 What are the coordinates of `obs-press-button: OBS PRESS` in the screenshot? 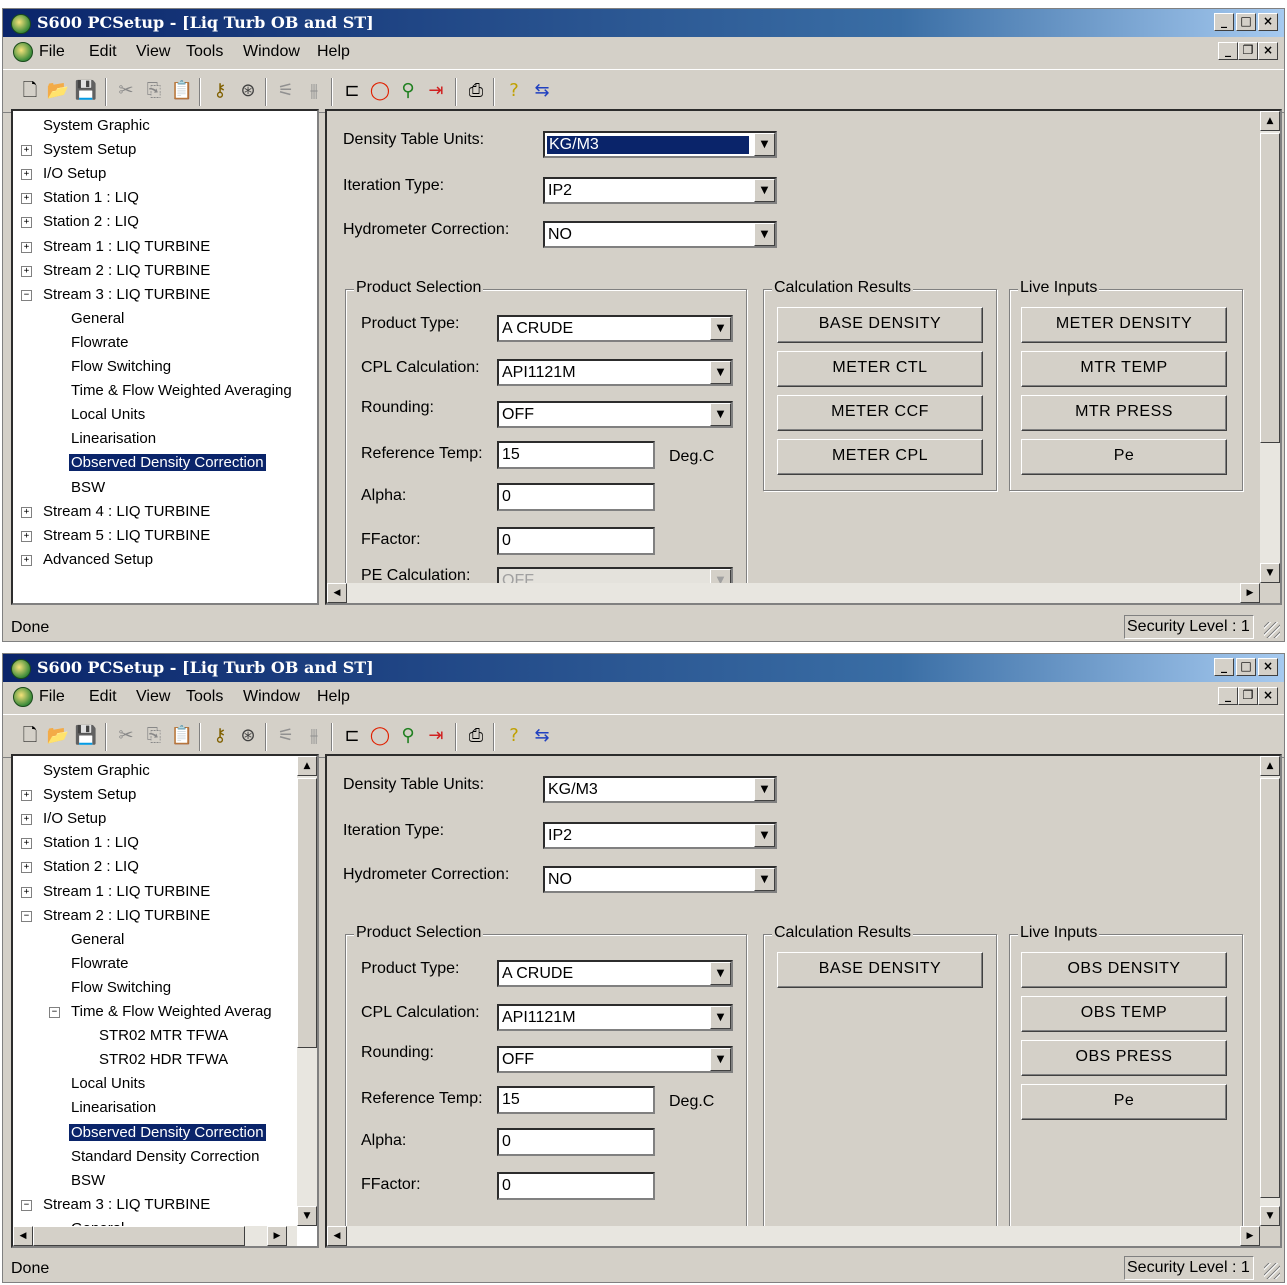 It's located at (1124, 1058).